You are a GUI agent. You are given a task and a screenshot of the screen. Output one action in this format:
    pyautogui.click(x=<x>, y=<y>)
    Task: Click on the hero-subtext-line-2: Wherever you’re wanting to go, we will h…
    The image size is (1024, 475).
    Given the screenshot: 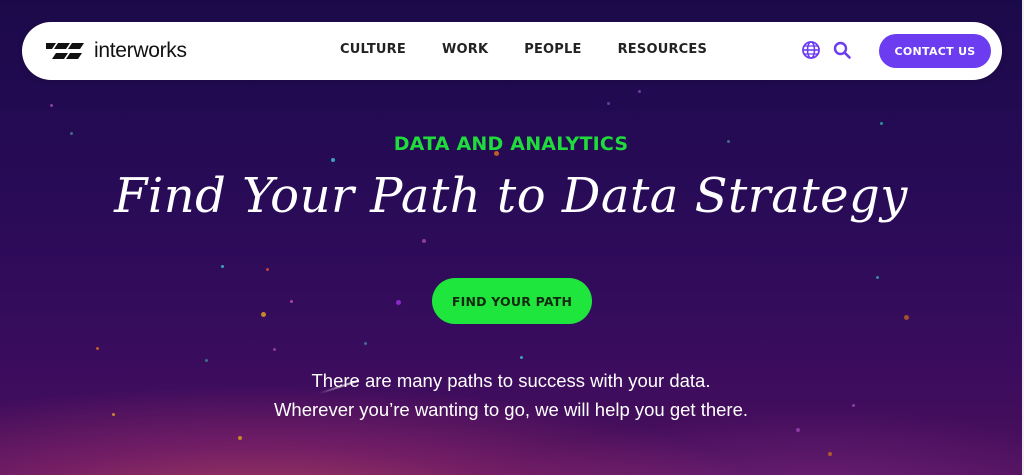 What is the action you would take?
    pyautogui.click(x=511, y=409)
    